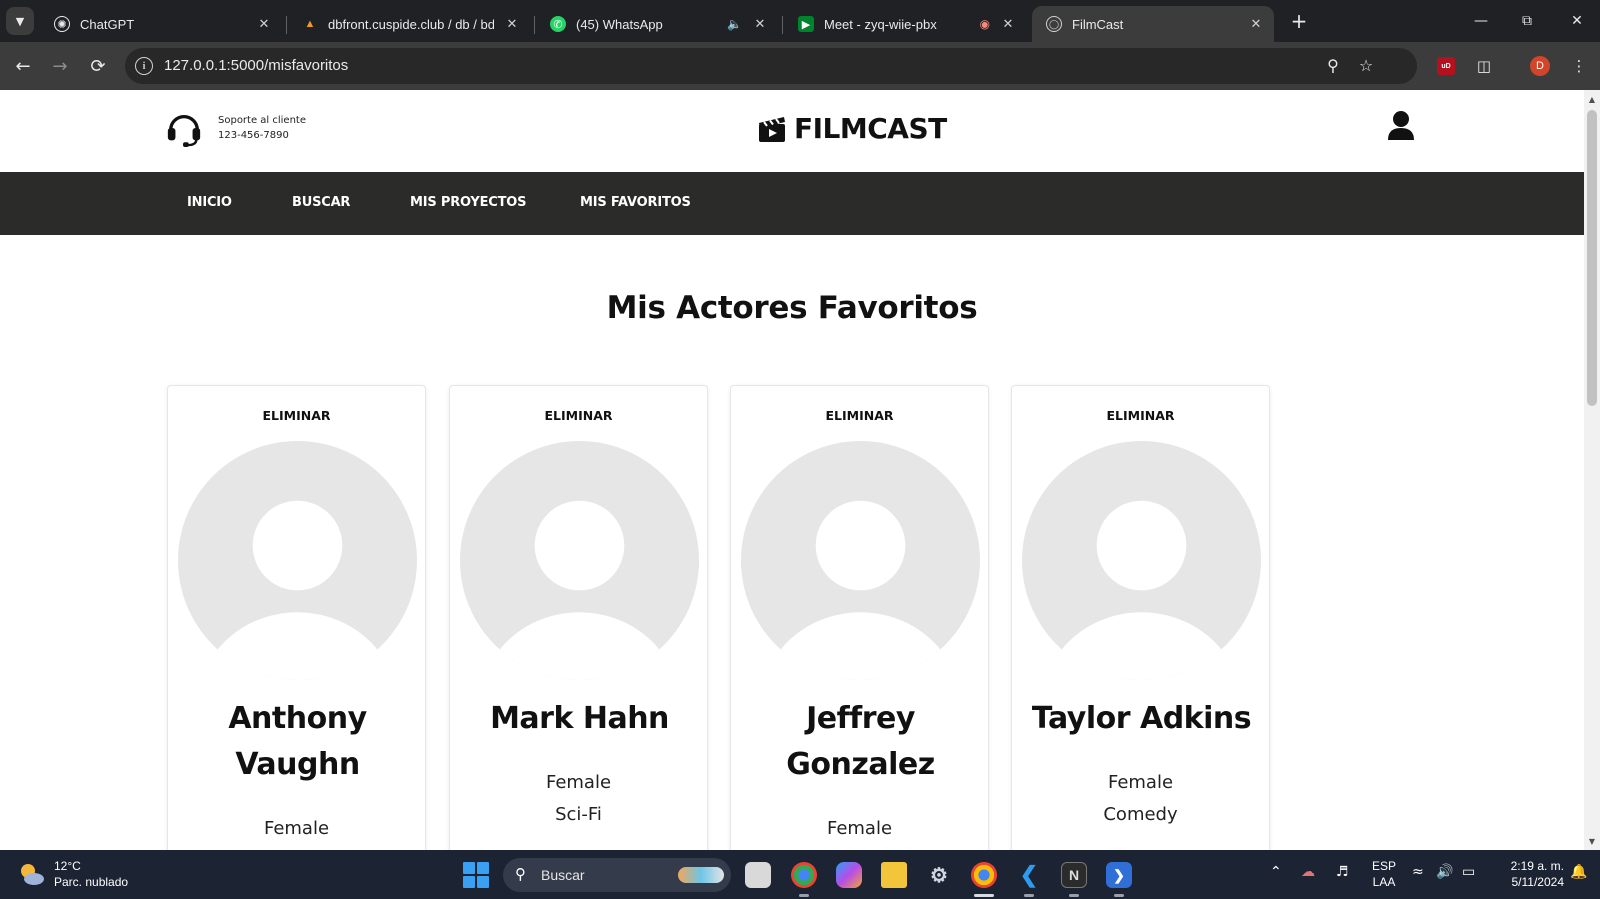 The image size is (1600, 899). What do you see at coordinates (558, 24) in the screenshot?
I see `whatsapp-icon: ✆` at bounding box center [558, 24].